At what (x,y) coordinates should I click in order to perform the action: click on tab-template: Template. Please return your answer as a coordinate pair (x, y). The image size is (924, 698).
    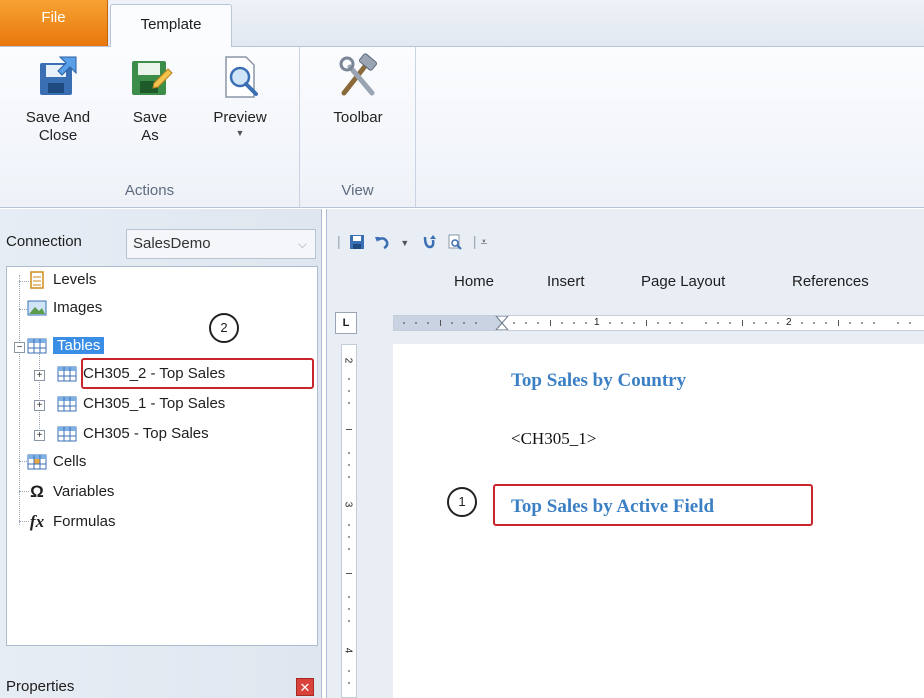
    Looking at the image, I should click on (171, 26).